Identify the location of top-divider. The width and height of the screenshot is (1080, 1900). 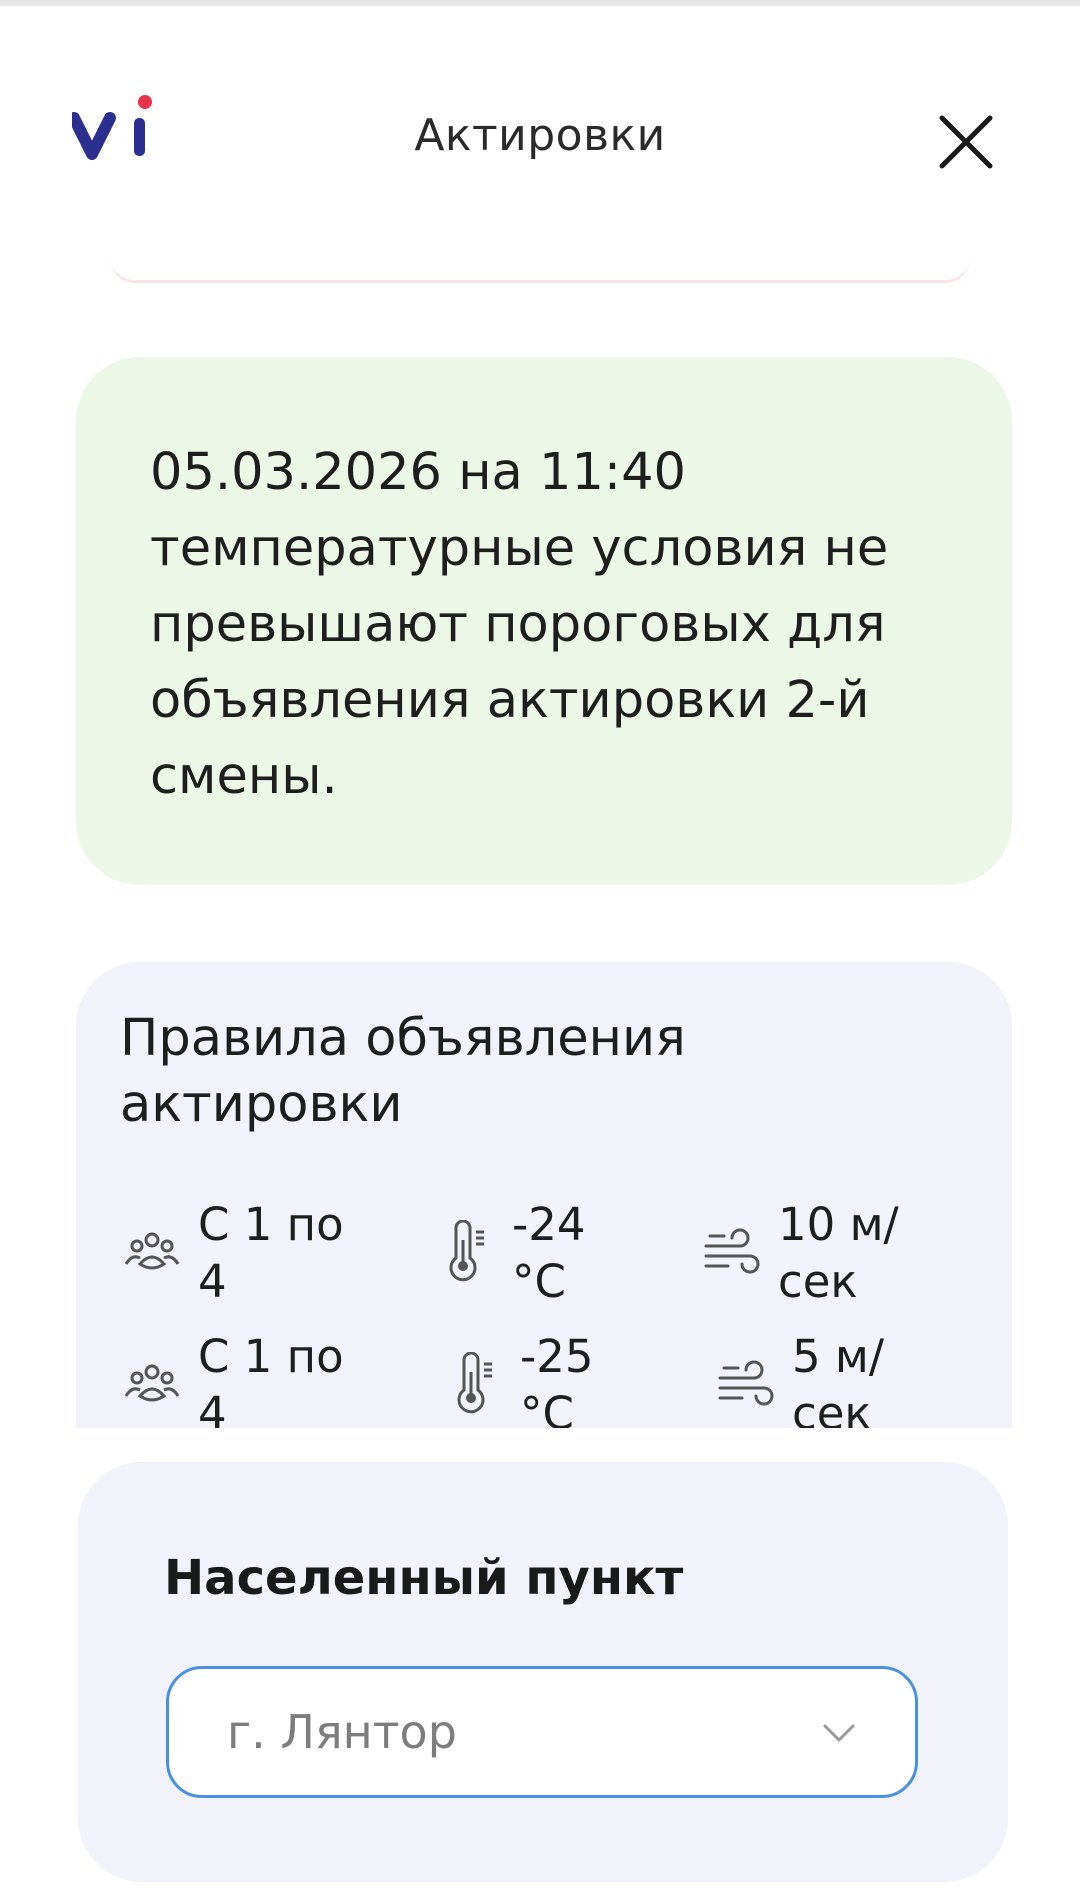
(540, 3).